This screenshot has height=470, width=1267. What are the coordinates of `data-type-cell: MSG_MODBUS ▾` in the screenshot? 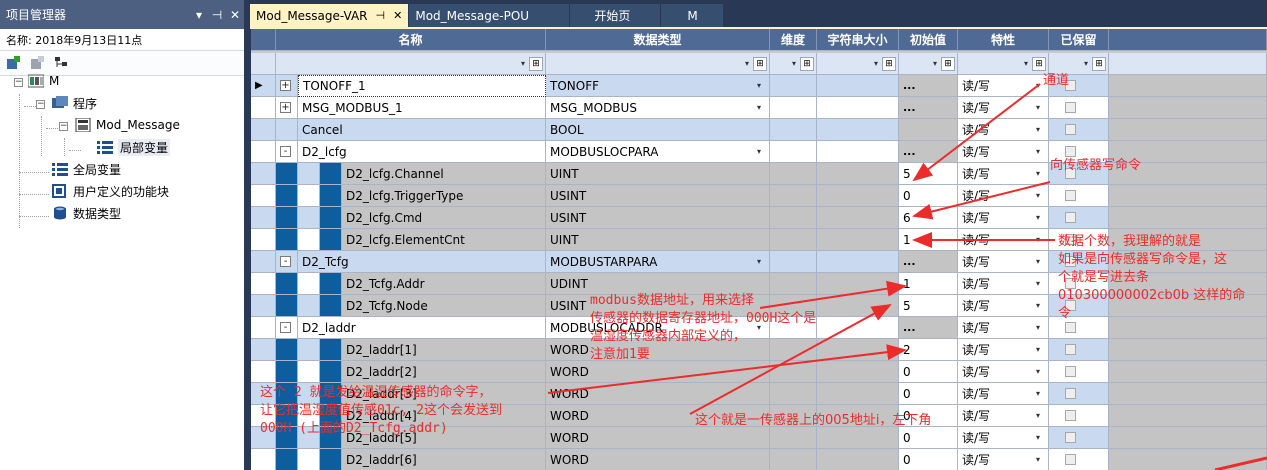 It's located at (658, 108).